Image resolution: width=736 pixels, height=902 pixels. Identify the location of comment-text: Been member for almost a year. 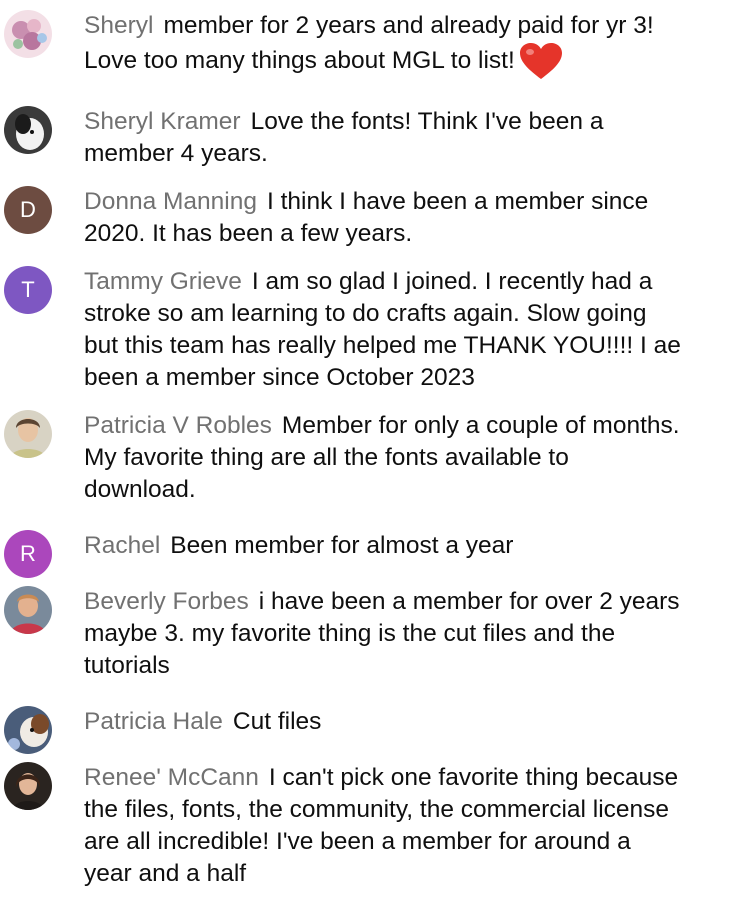
(342, 545).